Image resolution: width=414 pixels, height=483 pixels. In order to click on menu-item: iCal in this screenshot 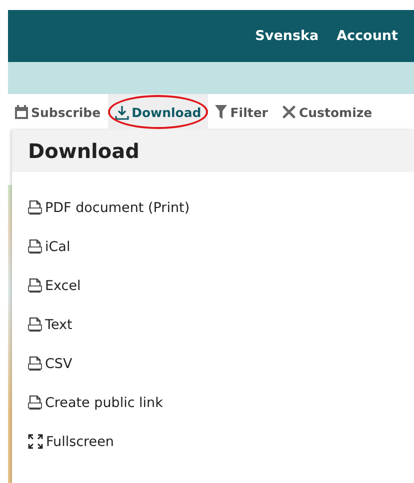, I will do `click(49, 246)`.